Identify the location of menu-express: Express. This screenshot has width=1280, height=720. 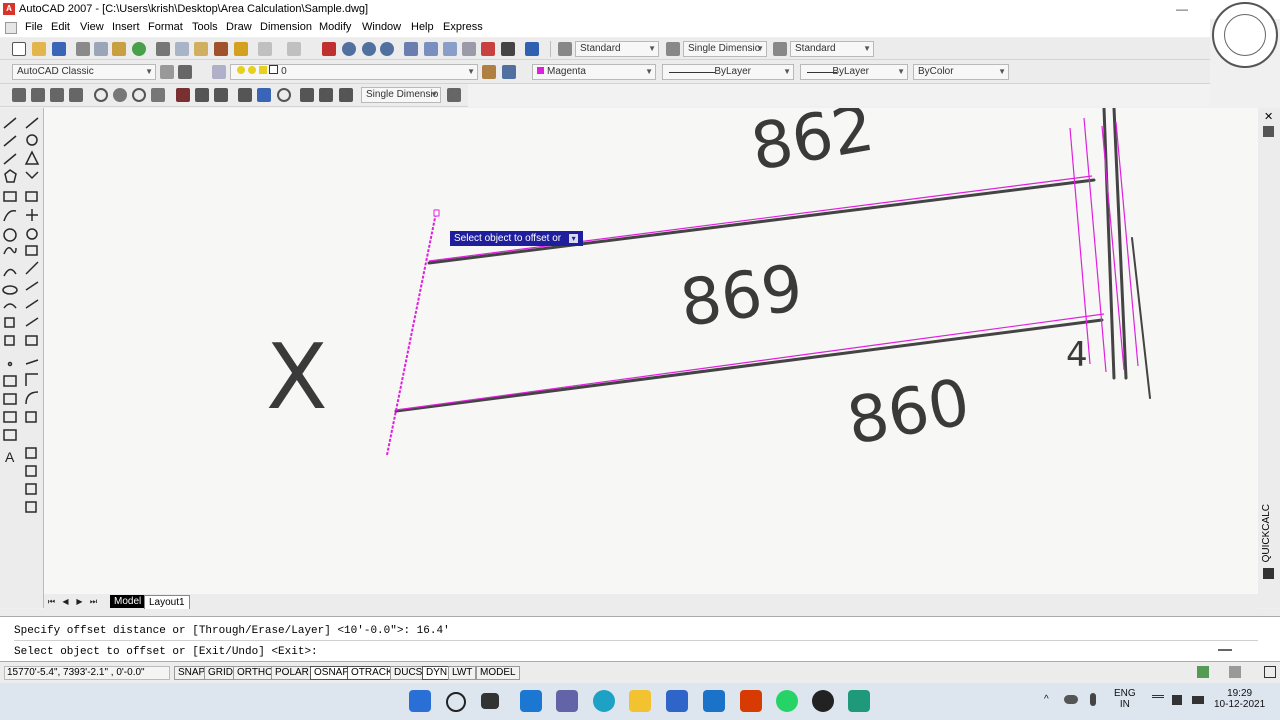
(463, 27).